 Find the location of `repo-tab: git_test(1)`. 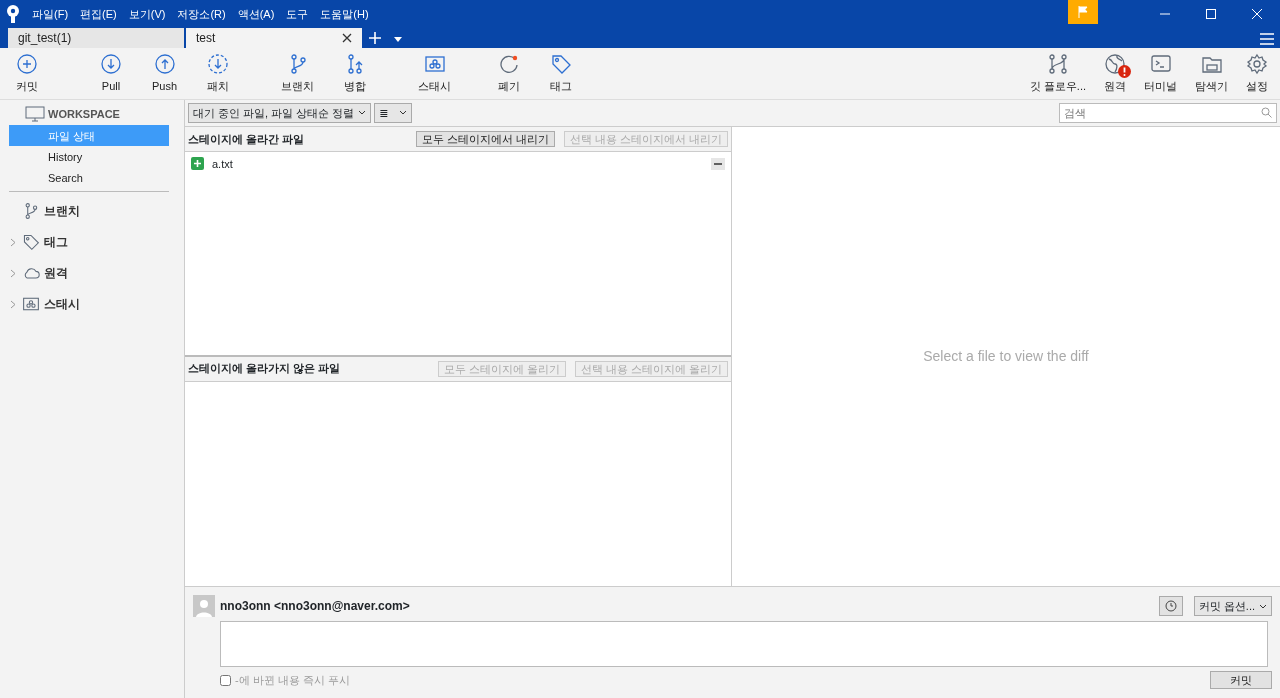

repo-tab: git_test(1) is located at coordinates (96, 38).